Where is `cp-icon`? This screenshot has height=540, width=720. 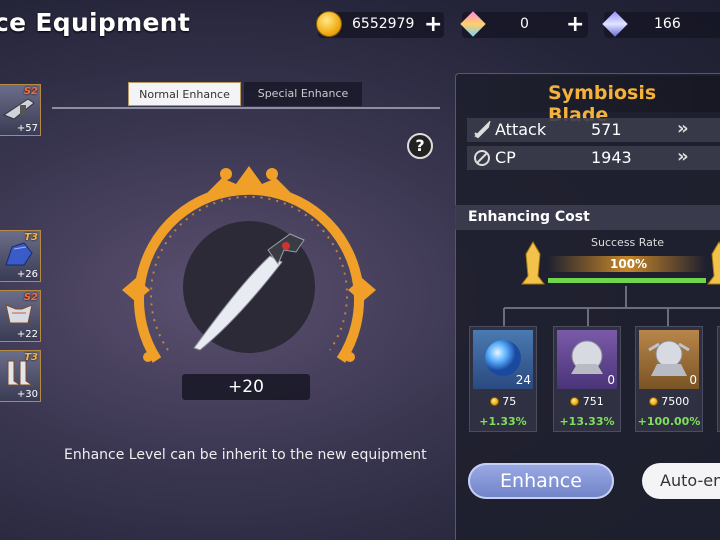 cp-icon is located at coordinates (482, 158).